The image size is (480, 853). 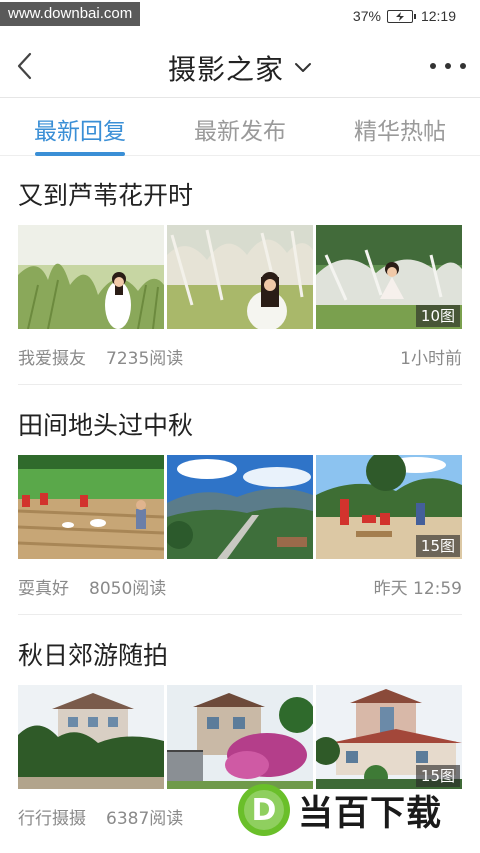 I want to click on app-header: 摄影之家, so click(x=240, y=66).